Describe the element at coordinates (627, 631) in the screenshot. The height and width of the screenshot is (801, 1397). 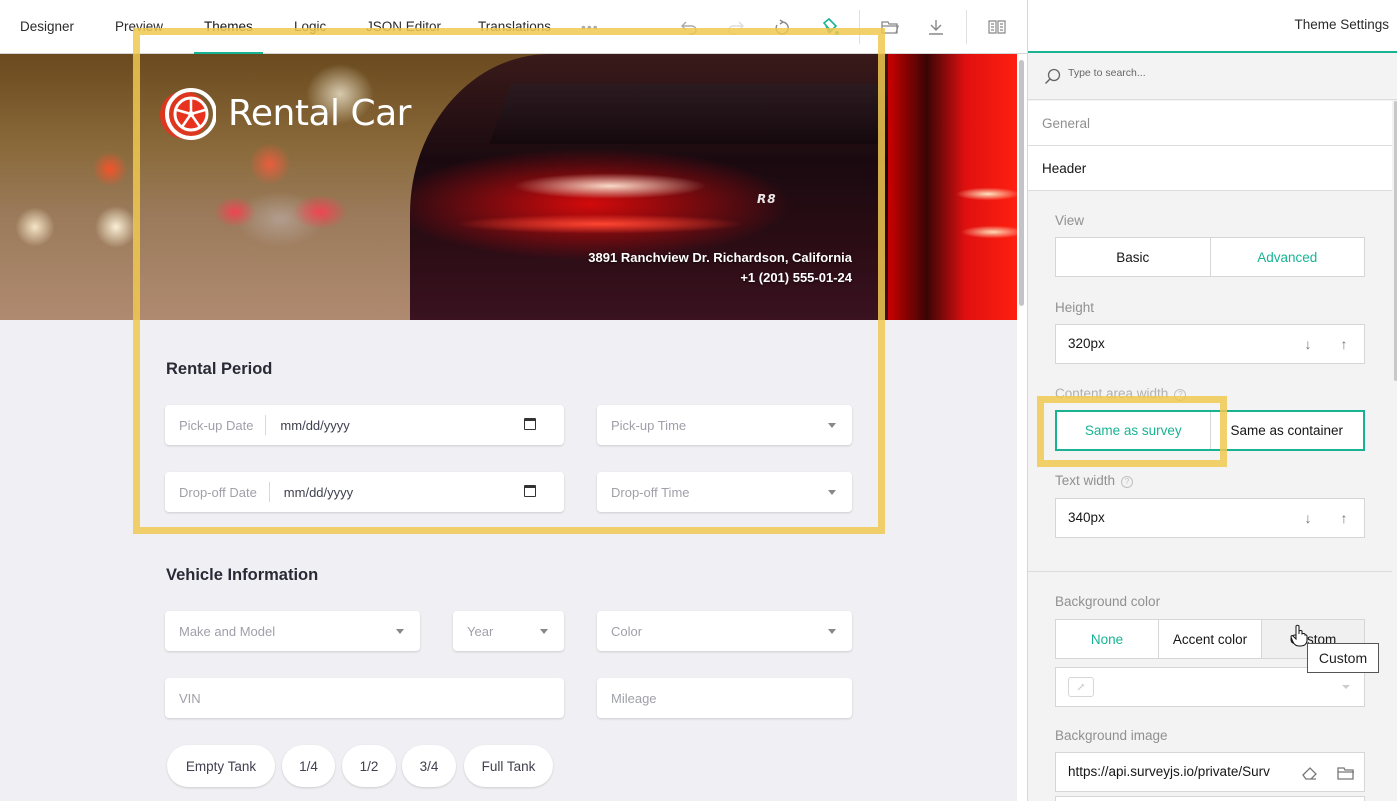
I see `color-placeholder: Color` at that location.